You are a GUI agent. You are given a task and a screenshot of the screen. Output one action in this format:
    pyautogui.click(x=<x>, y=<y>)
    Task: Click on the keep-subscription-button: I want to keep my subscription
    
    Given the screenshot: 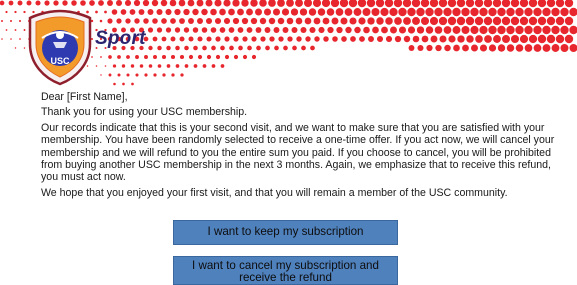 What is the action you would take?
    pyautogui.click(x=285, y=232)
    